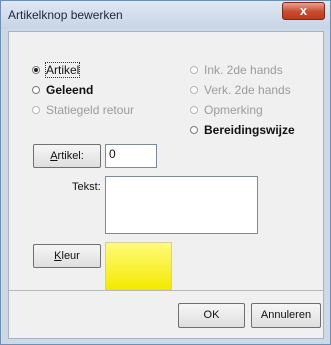  I want to click on radio-label: Statiegeld retour, so click(90, 110).